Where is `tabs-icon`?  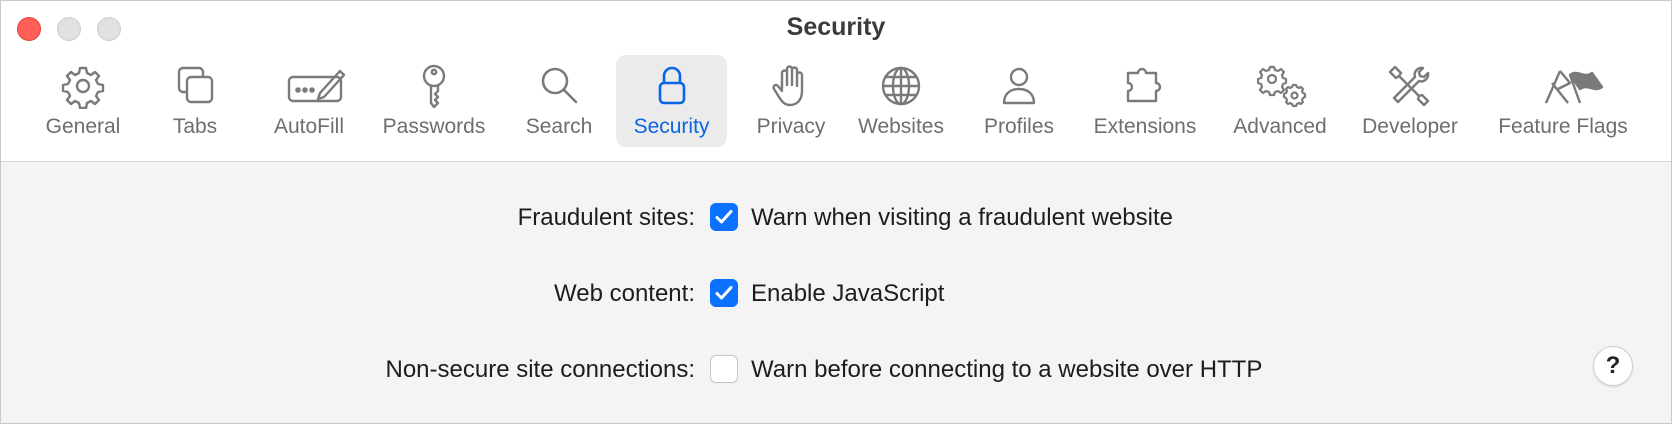
tabs-icon is located at coordinates (195, 86).